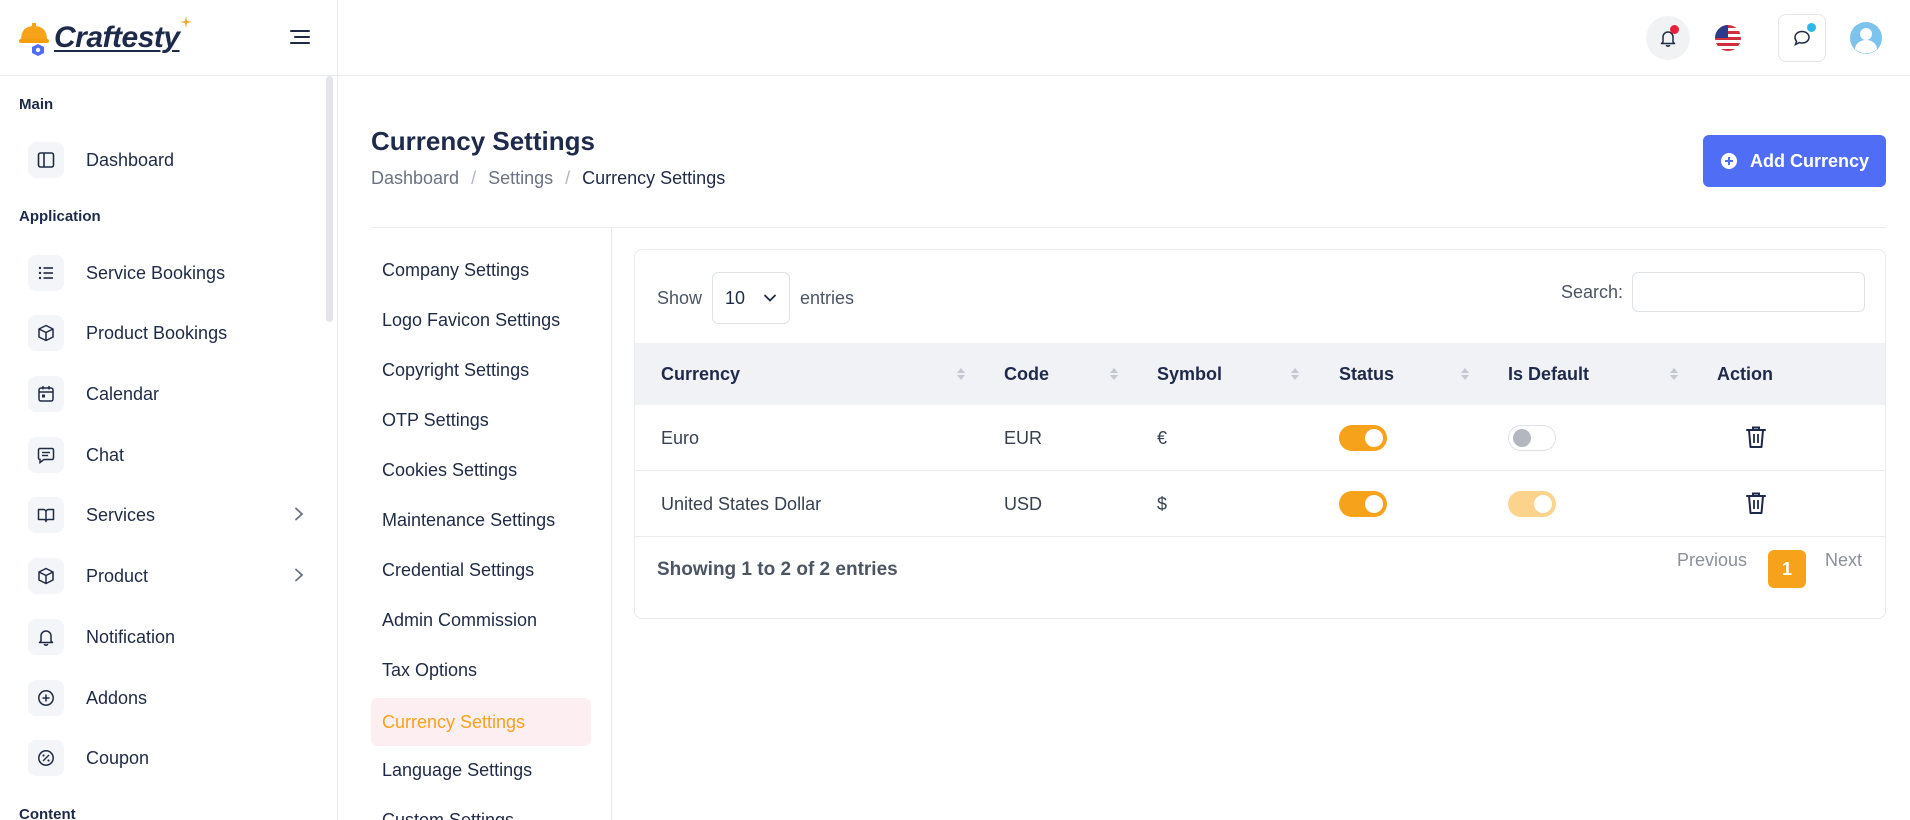  What do you see at coordinates (46, 698) in the screenshot?
I see `plus-circle-icon` at bounding box center [46, 698].